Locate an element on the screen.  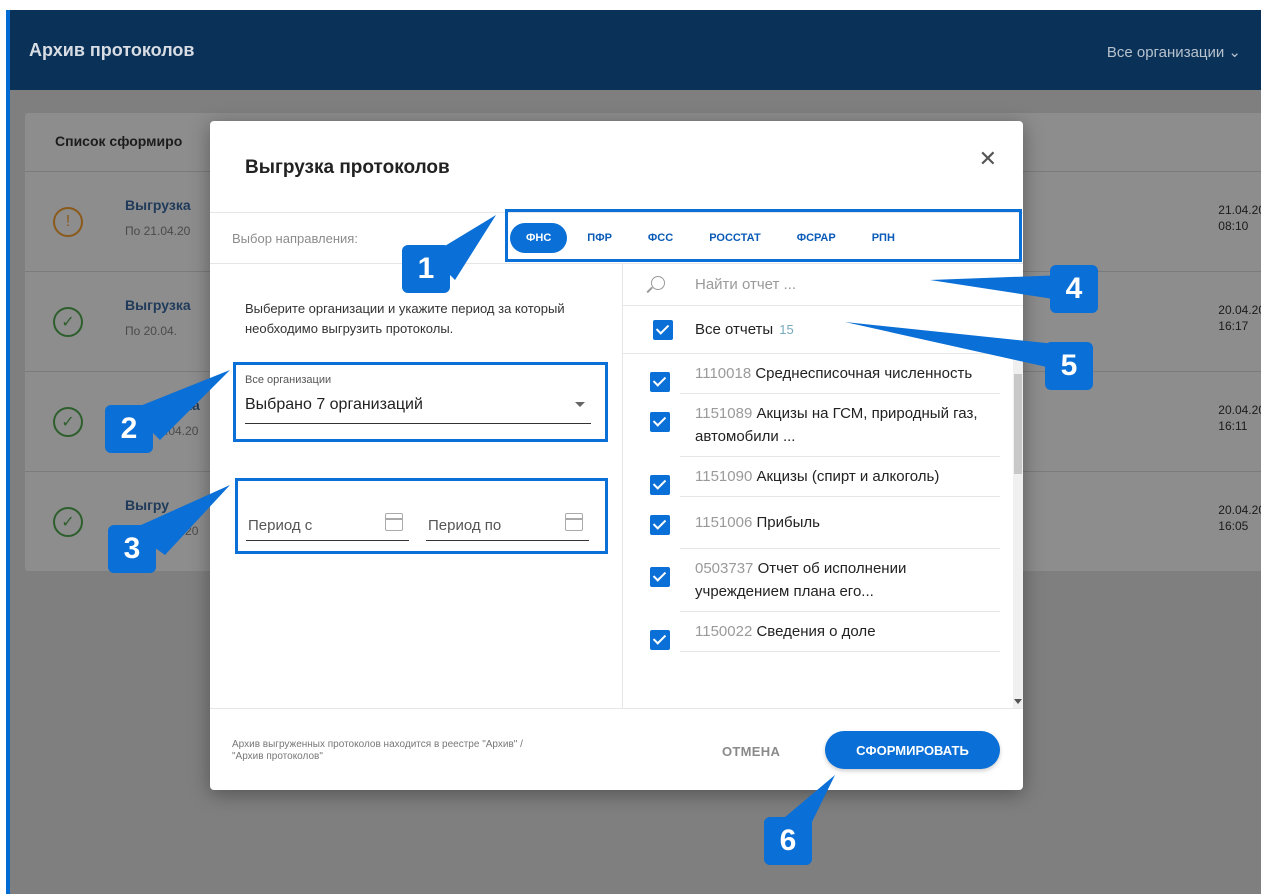
report-name: Прибыль is located at coordinates (788, 522).